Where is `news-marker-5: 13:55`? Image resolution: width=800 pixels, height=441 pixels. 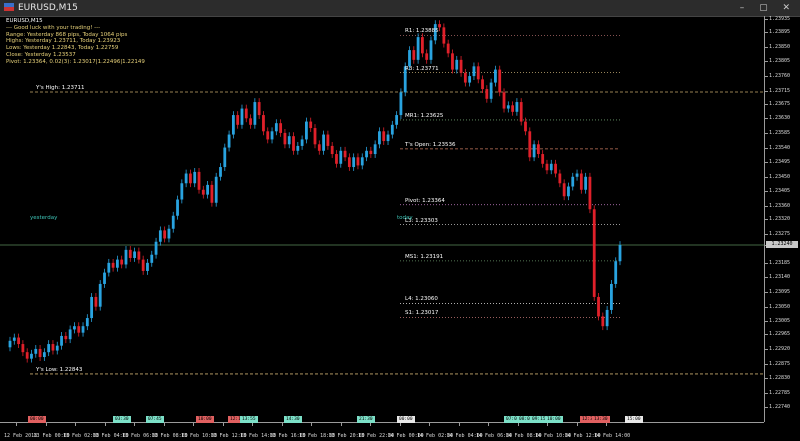 news-marker-5: 13:55 is located at coordinates (249, 419).